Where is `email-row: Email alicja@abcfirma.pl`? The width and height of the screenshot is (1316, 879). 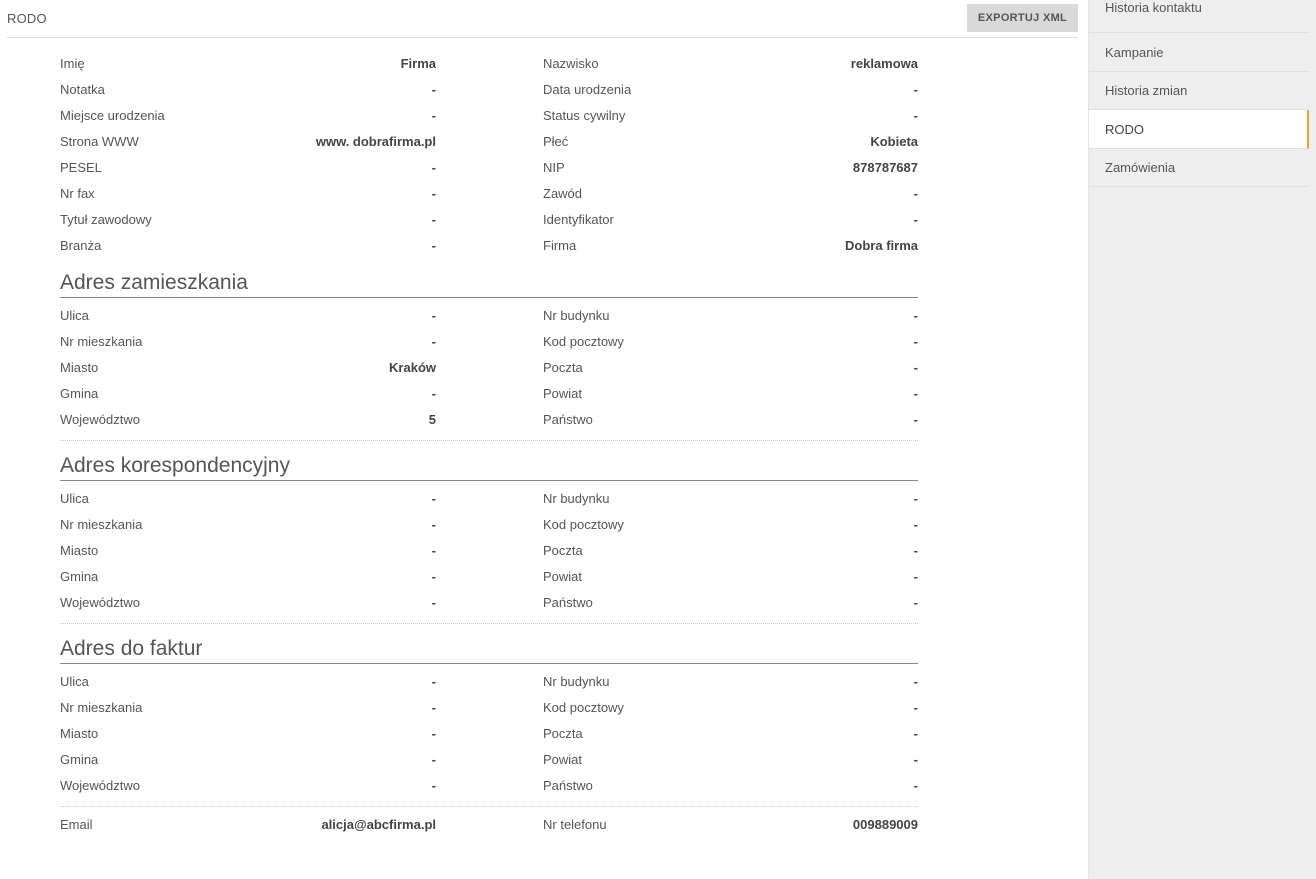 email-row: Email alicja@abcfirma.pl is located at coordinates (248, 824).